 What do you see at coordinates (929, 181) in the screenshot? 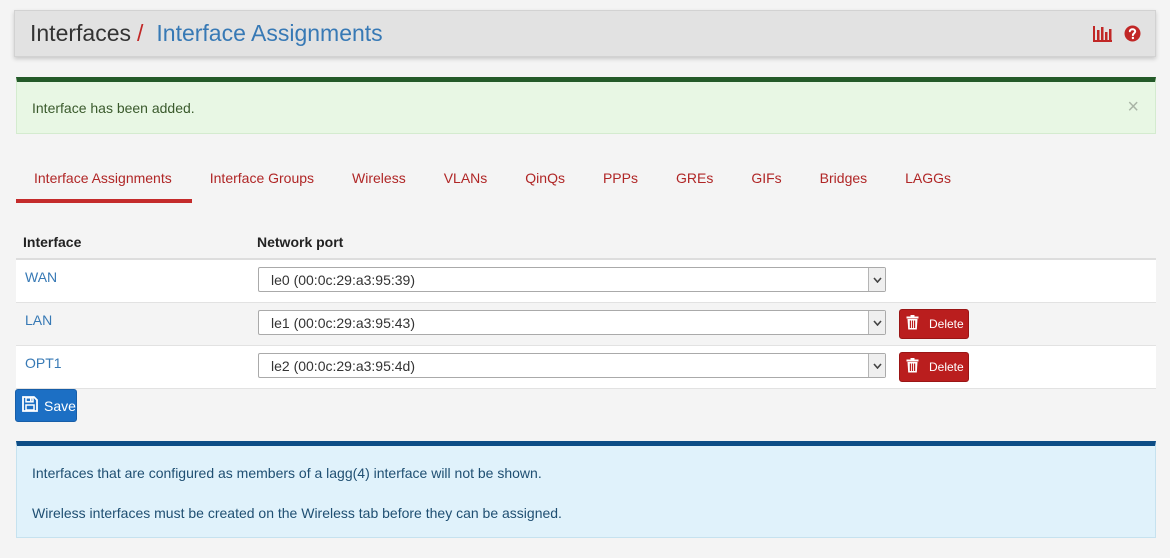
I see `tab-laggs: LAGGs` at bounding box center [929, 181].